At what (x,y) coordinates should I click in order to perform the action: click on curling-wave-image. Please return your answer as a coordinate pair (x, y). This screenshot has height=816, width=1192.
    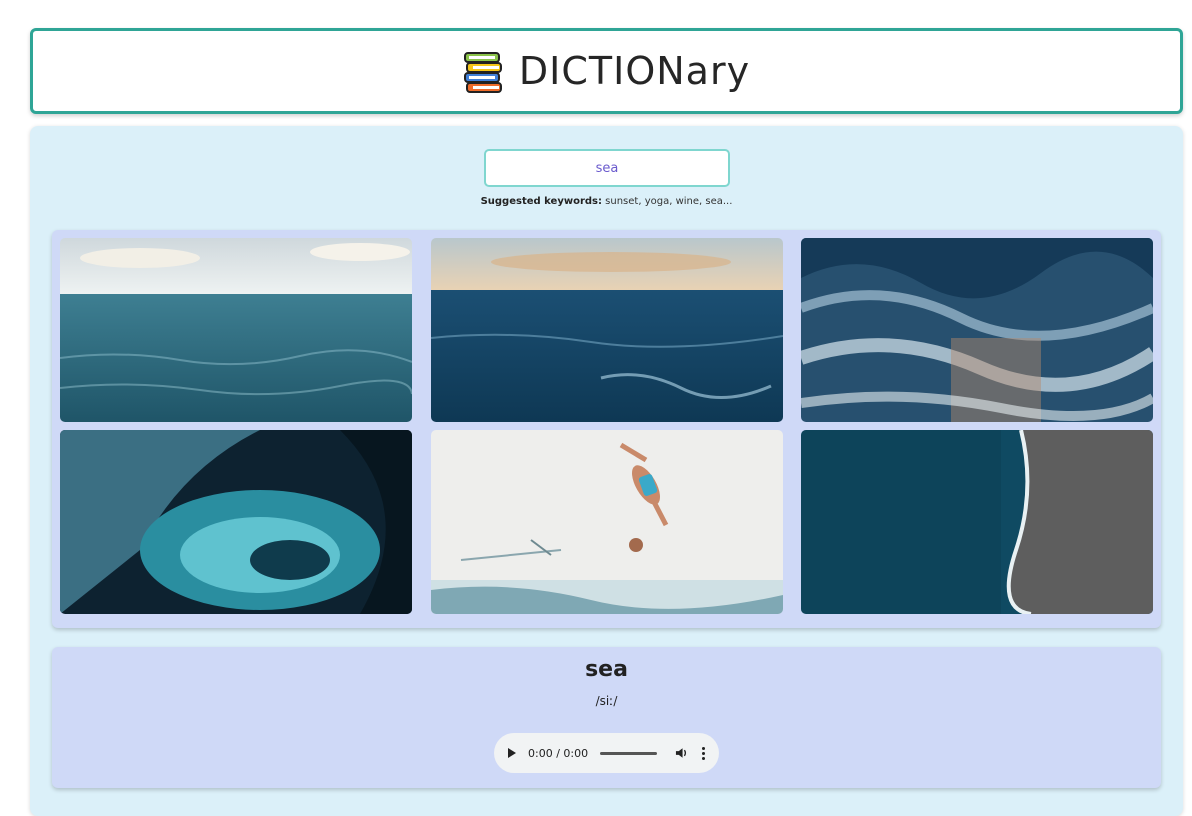
    Looking at the image, I should click on (236, 522).